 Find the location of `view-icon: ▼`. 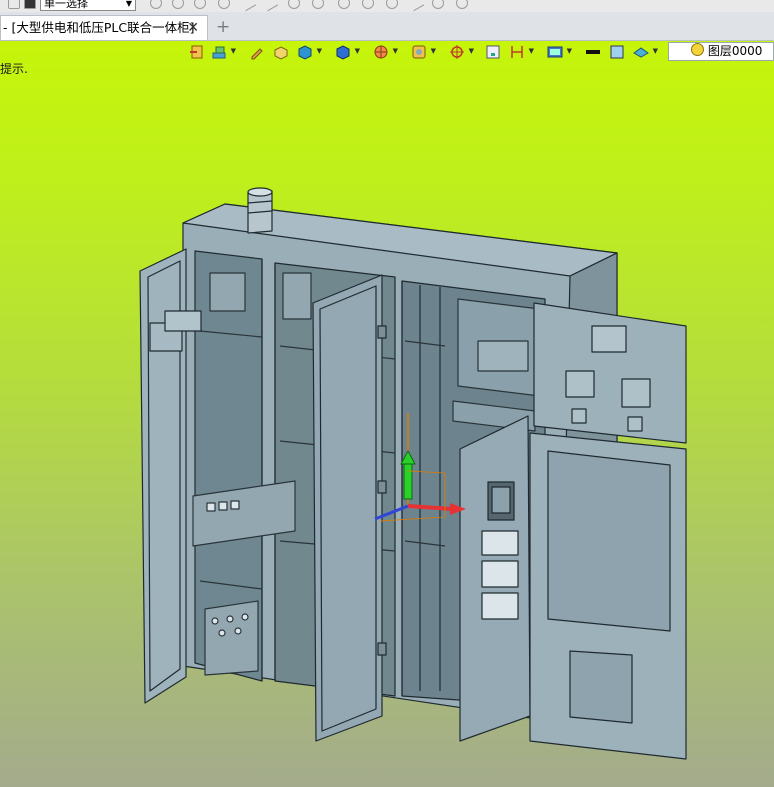

view-icon: ▼ is located at coordinates (423, 52).